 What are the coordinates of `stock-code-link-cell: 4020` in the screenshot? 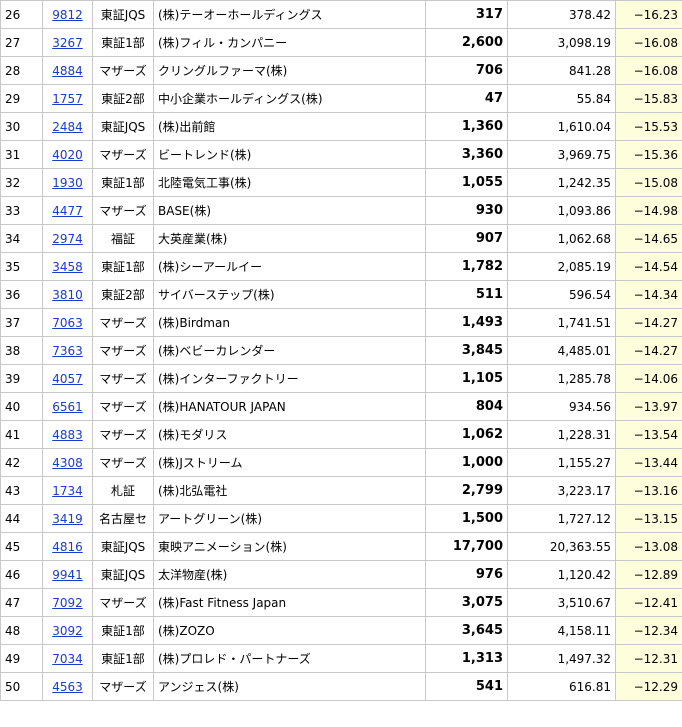 It's located at (67, 154).